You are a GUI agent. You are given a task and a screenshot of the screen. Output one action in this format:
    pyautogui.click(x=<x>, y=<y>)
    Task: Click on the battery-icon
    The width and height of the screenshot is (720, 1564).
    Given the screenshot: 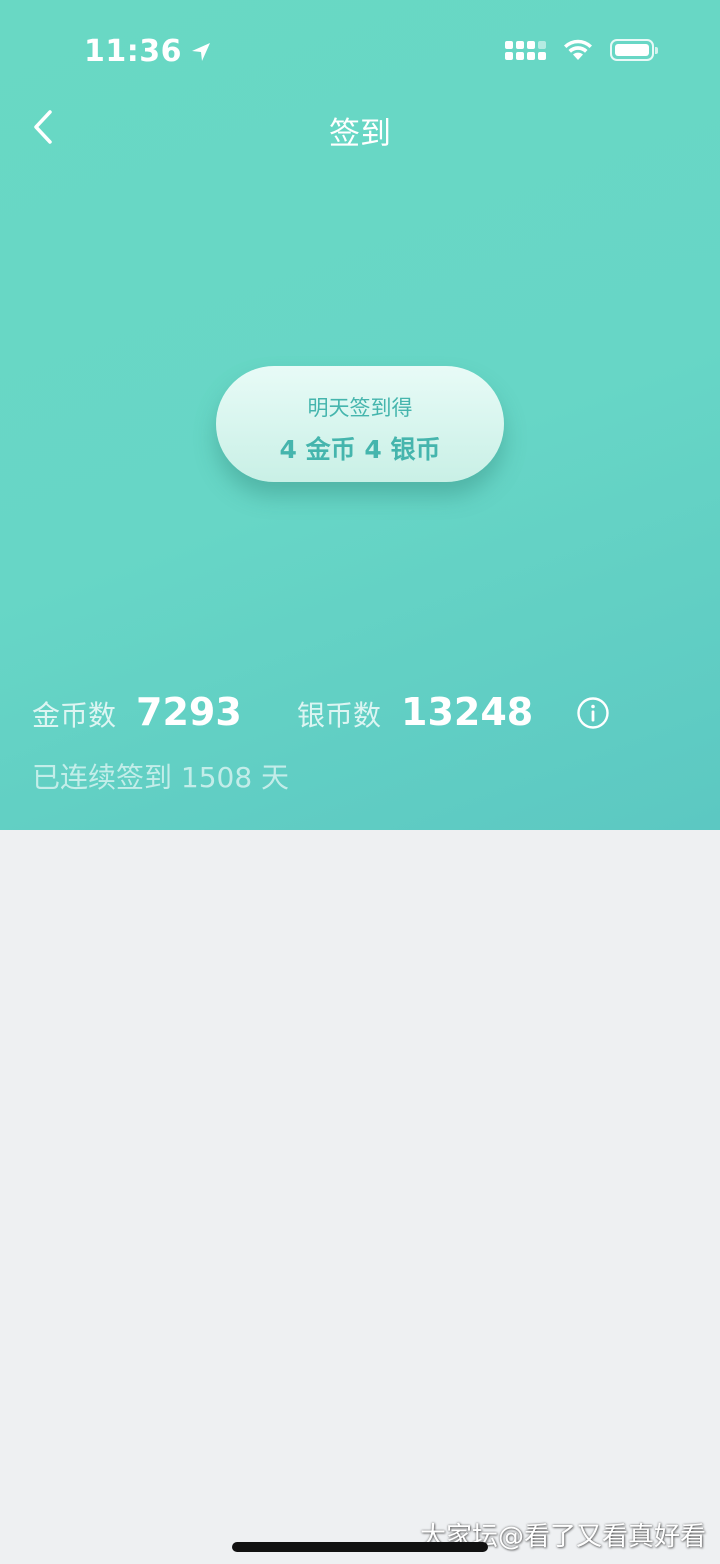 What is the action you would take?
    pyautogui.click(x=634, y=50)
    